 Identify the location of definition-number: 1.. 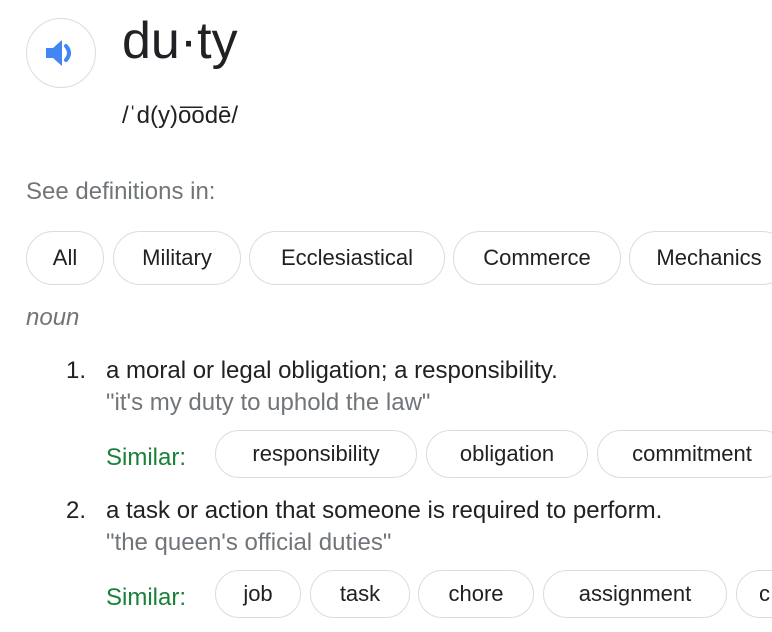
(76, 370).